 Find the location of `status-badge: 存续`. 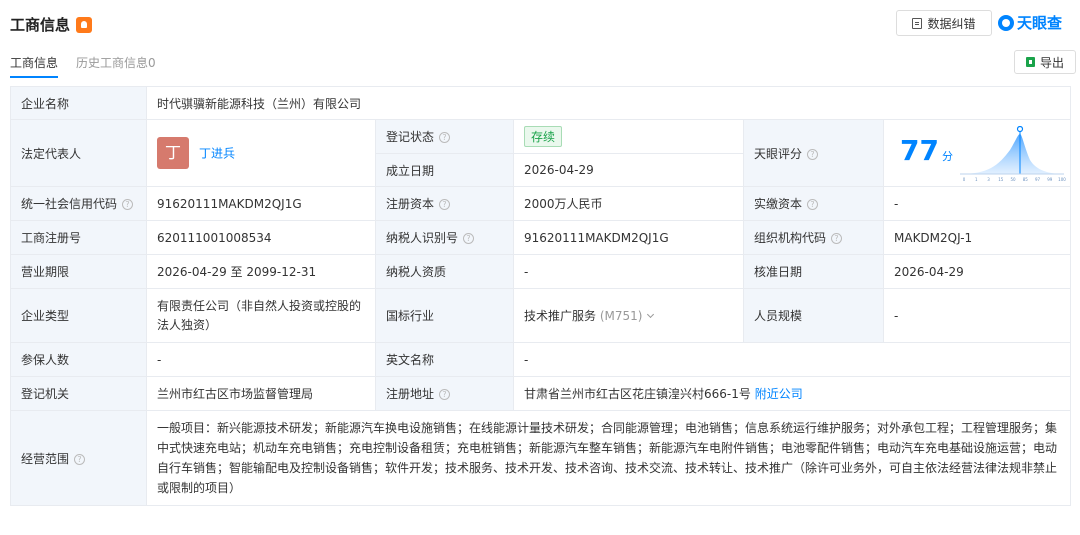

status-badge: 存续 is located at coordinates (543, 136).